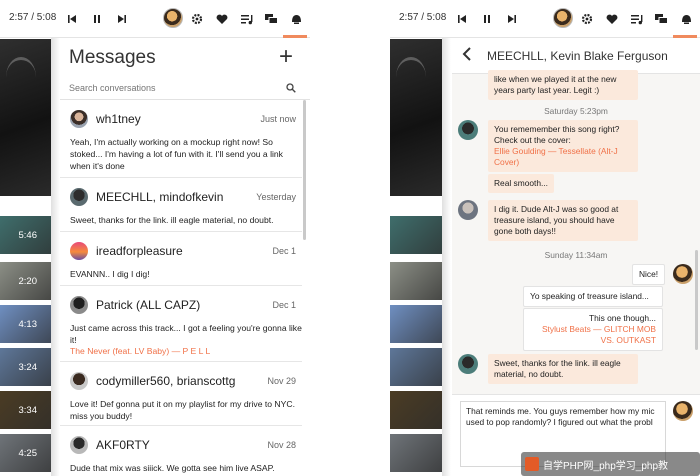 The height and width of the screenshot is (476, 700). Describe the element at coordinates (123, 445) in the screenshot. I see `conversation-name: AKF0RTY` at that location.